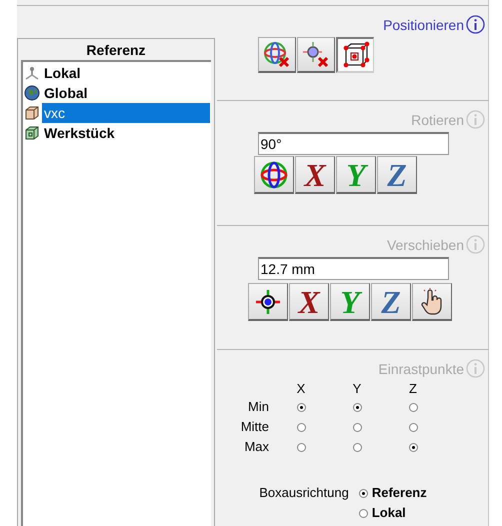 The image size is (502, 526). What do you see at coordinates (399, 493) in the screenshot?
I see `radio-label: Referenz` at bounding box center [399, 493].